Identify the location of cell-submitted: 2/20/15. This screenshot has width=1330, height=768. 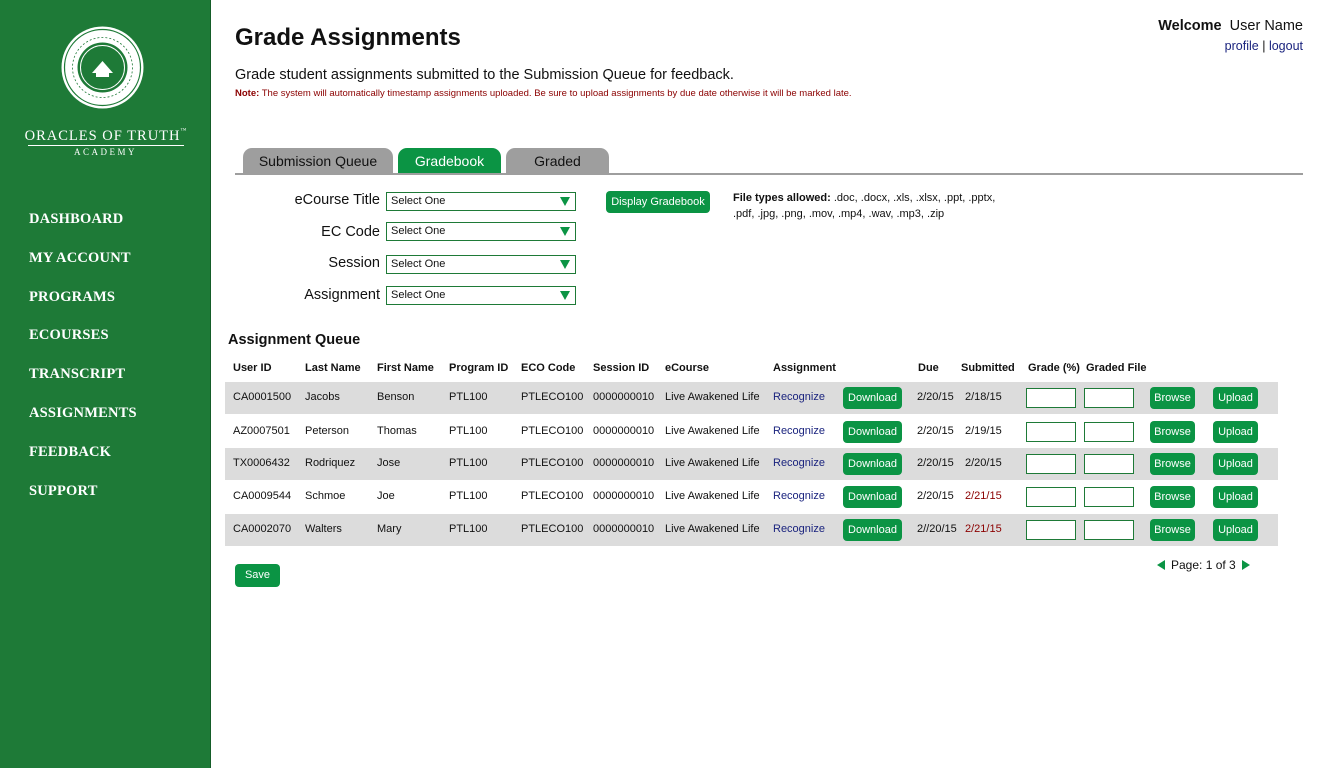
(983, 463).